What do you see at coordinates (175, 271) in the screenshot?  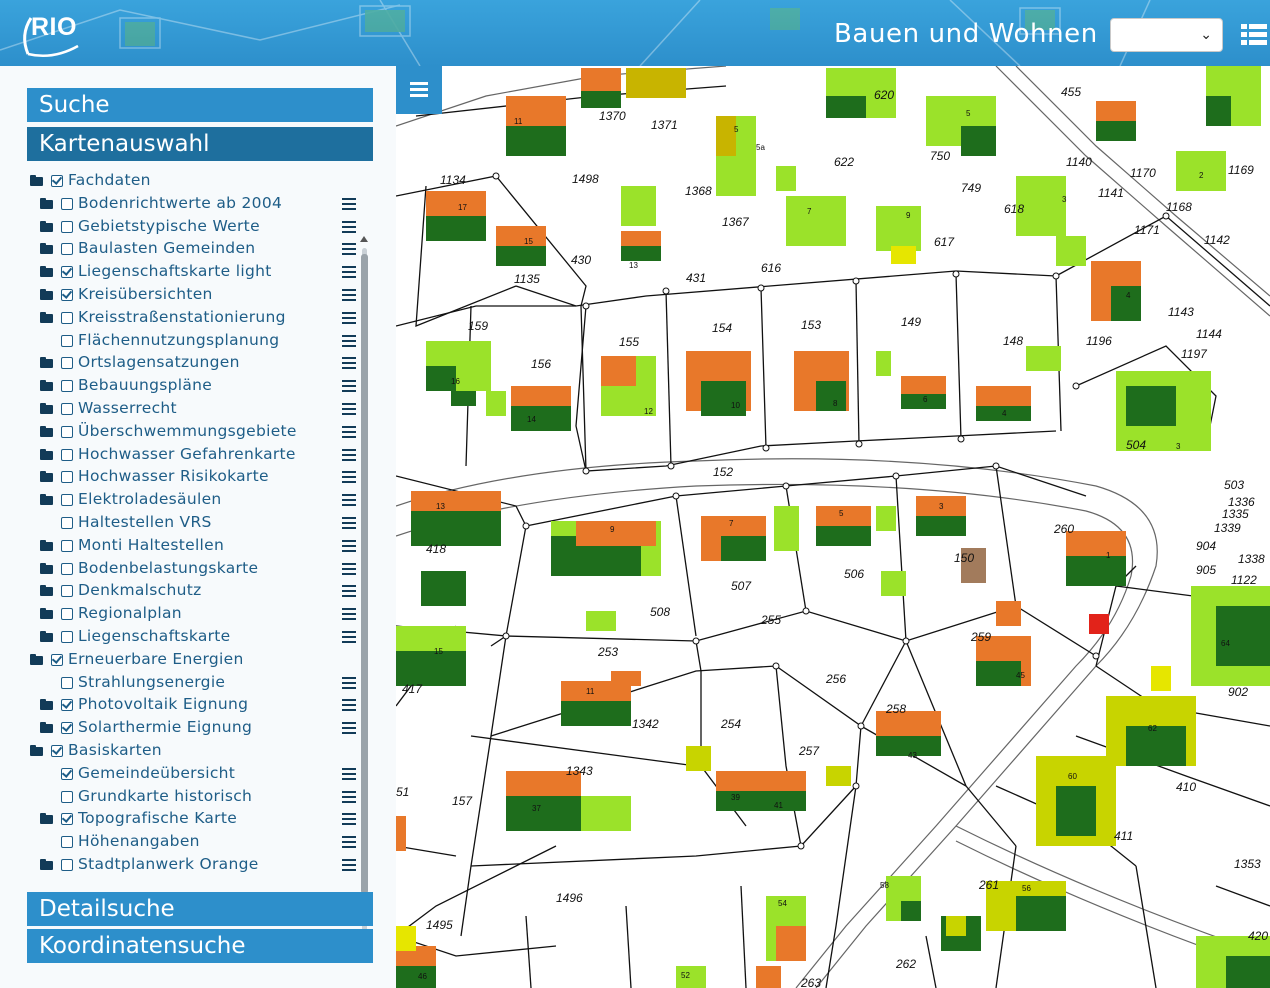 I see `layer-label: Liegenschaftskarte light` at bounding box center [175, 271].